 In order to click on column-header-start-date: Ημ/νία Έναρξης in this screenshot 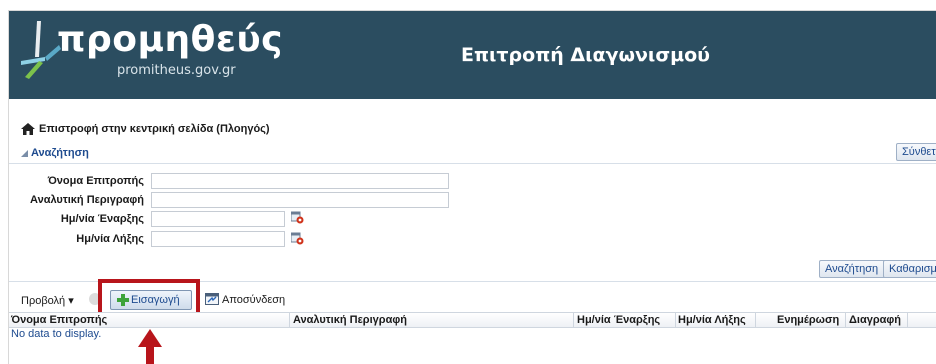, I will do `click(618, 320)`.